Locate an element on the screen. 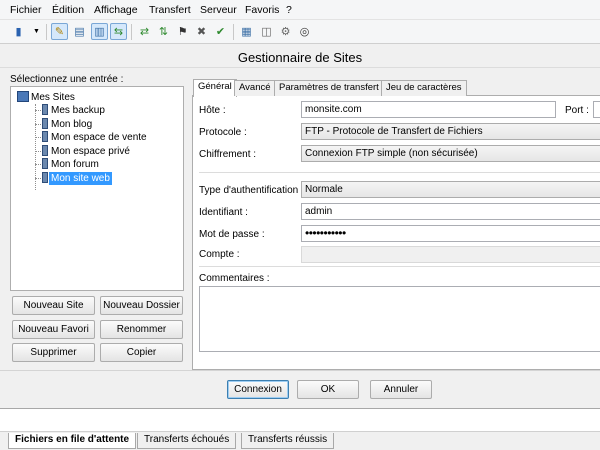 This screenshot has height=450, width=600. select-entry-label: Sélectionnez une entrée : is located at coordinates (67, 79).